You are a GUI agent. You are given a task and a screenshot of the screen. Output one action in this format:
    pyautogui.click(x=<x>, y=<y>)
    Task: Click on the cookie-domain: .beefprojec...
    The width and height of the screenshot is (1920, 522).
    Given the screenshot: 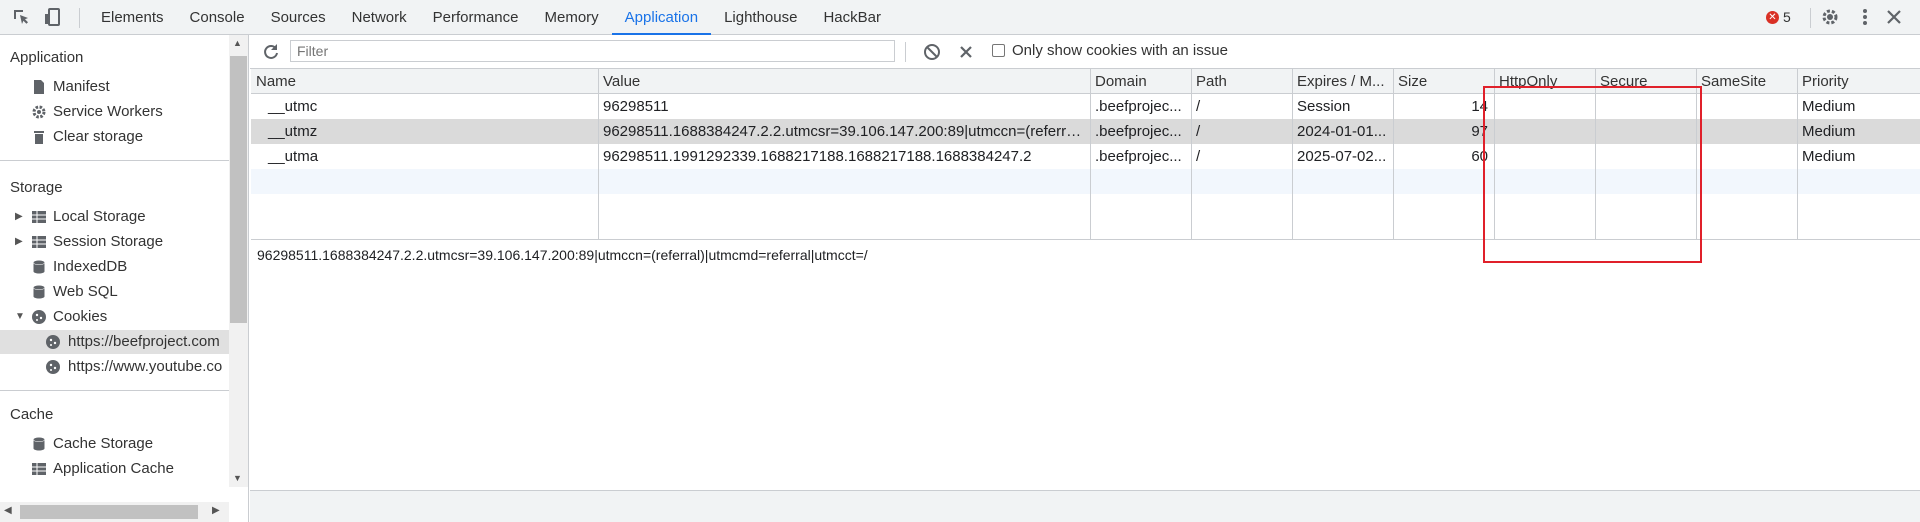 What is the action you would take?
    pyautogui.click(x=1138, y=156)
    